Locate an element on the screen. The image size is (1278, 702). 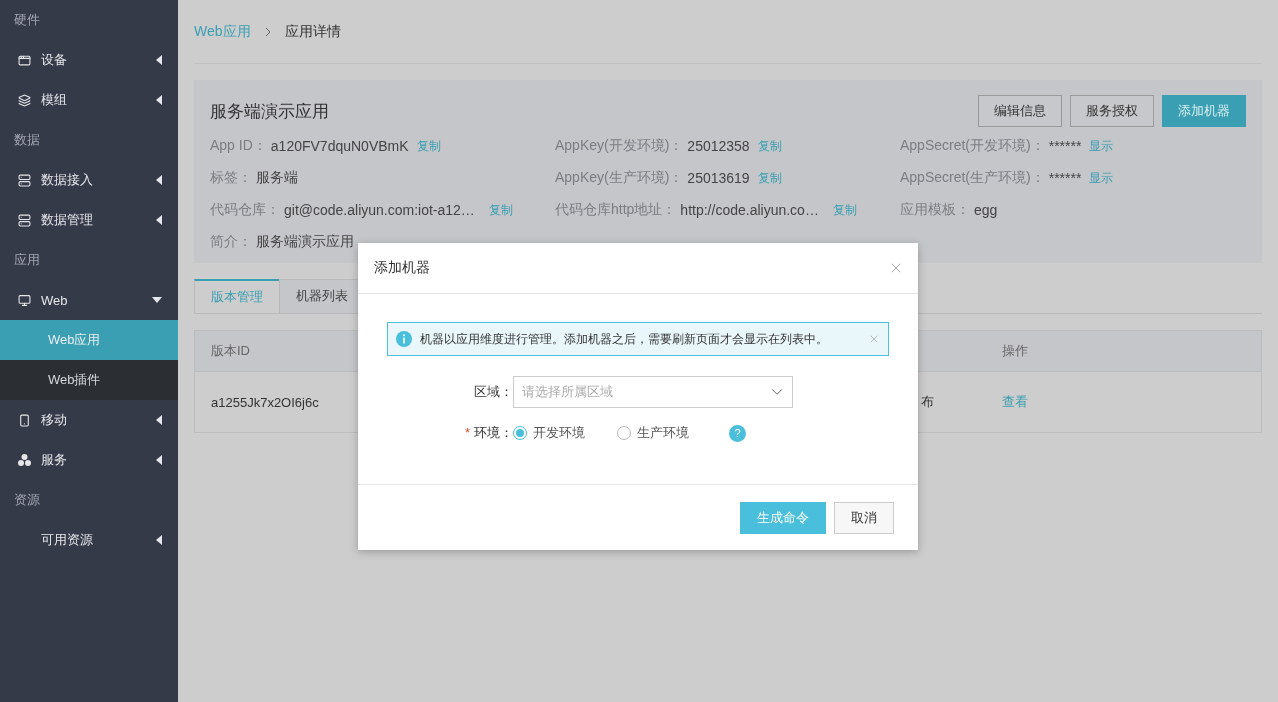
region-label: 区域： is located at coordinates (493, 392).